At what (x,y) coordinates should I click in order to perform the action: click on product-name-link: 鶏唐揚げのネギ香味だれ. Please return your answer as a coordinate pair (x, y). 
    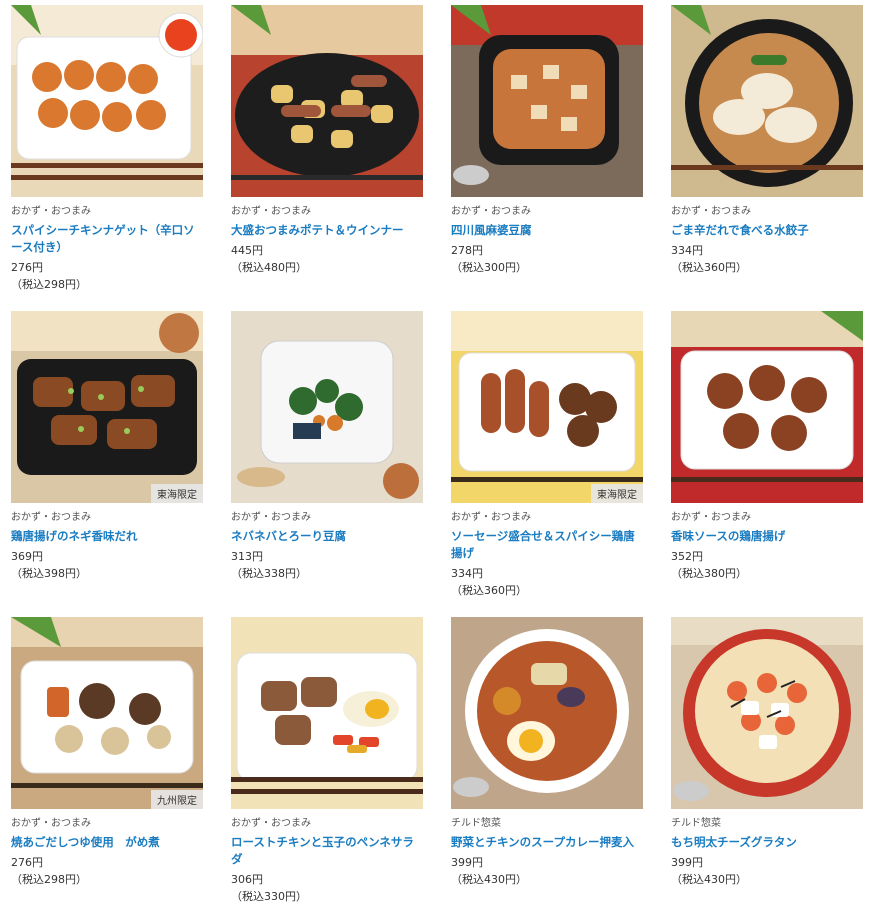
    Looking at the image, I should click on (107, 536).